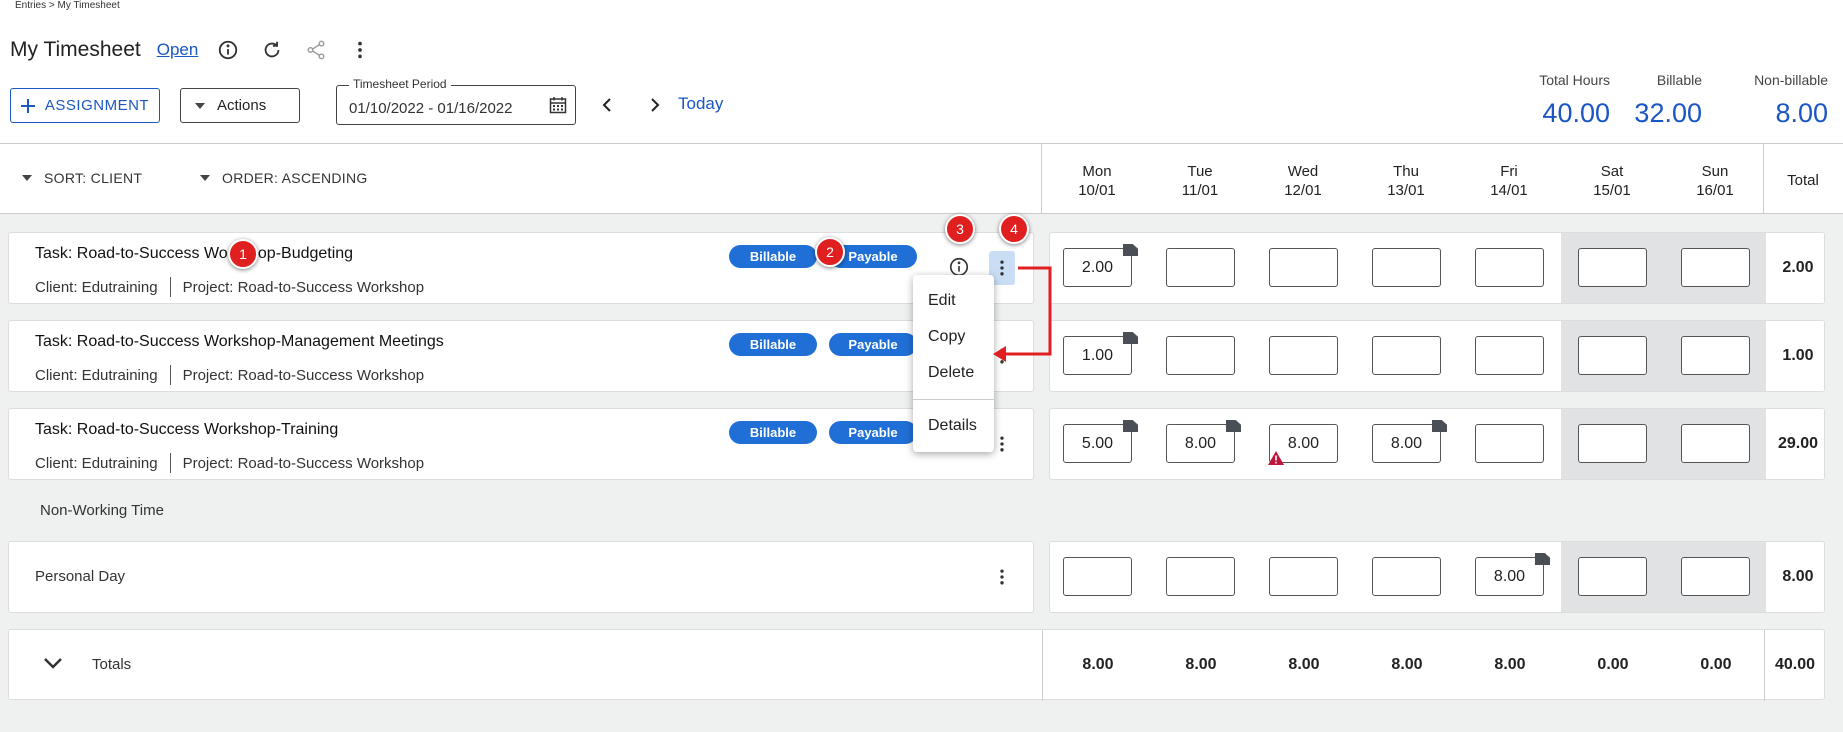  Describe the element at coordinates (1576, 113) in the screenshot. I see `total-hours-value: 40.00` at that location.